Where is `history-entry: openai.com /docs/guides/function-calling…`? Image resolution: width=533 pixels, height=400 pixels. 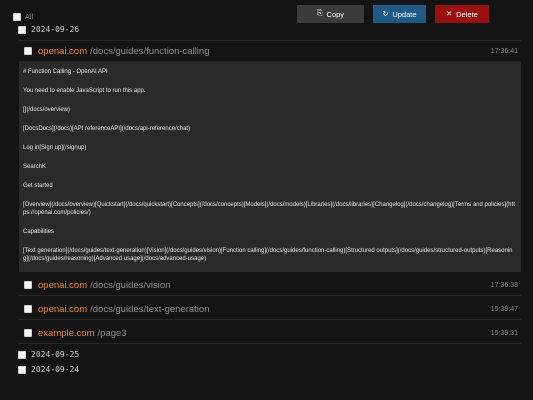 history-entry: openai.com /docs/guides/function-calling… is located at coordinates (269, 51).